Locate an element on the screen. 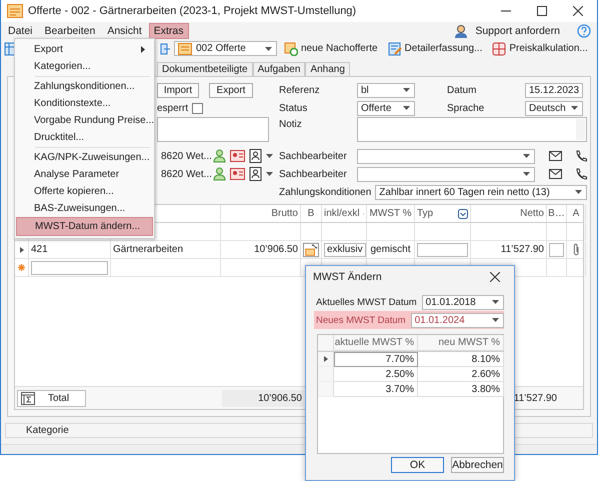  column-header: Brutto is located at coordinates (284, 213).